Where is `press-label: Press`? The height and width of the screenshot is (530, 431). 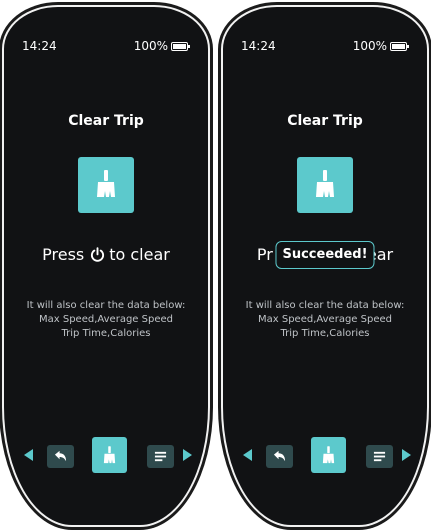 press-label: Press is located at coordinates (63, 254).